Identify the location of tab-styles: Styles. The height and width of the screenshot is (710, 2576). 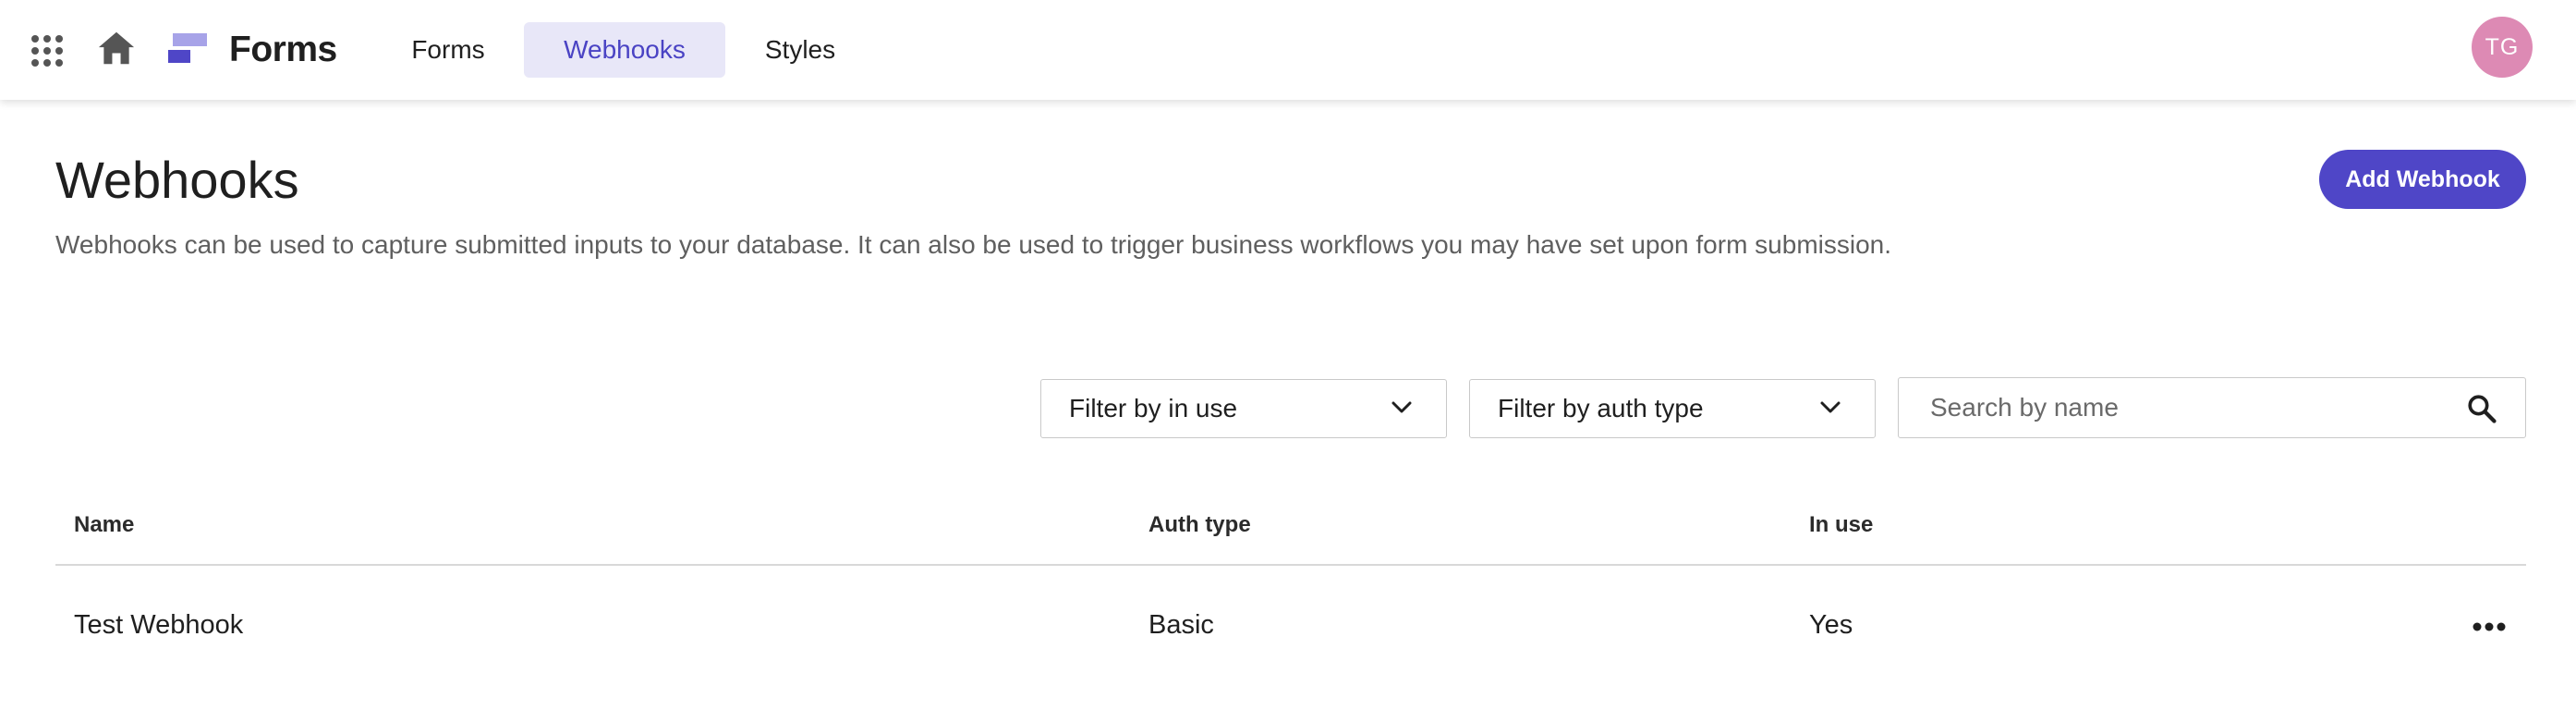
(800, 50).